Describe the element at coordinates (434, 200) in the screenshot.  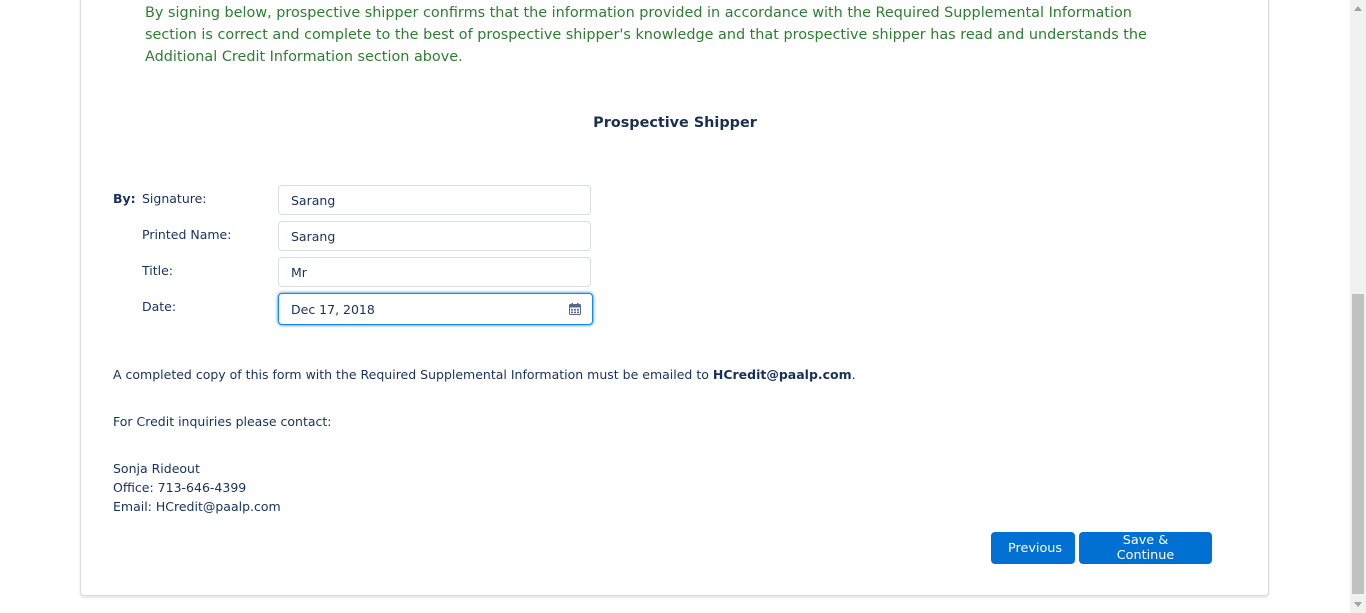
I see `signature-input` at that location.